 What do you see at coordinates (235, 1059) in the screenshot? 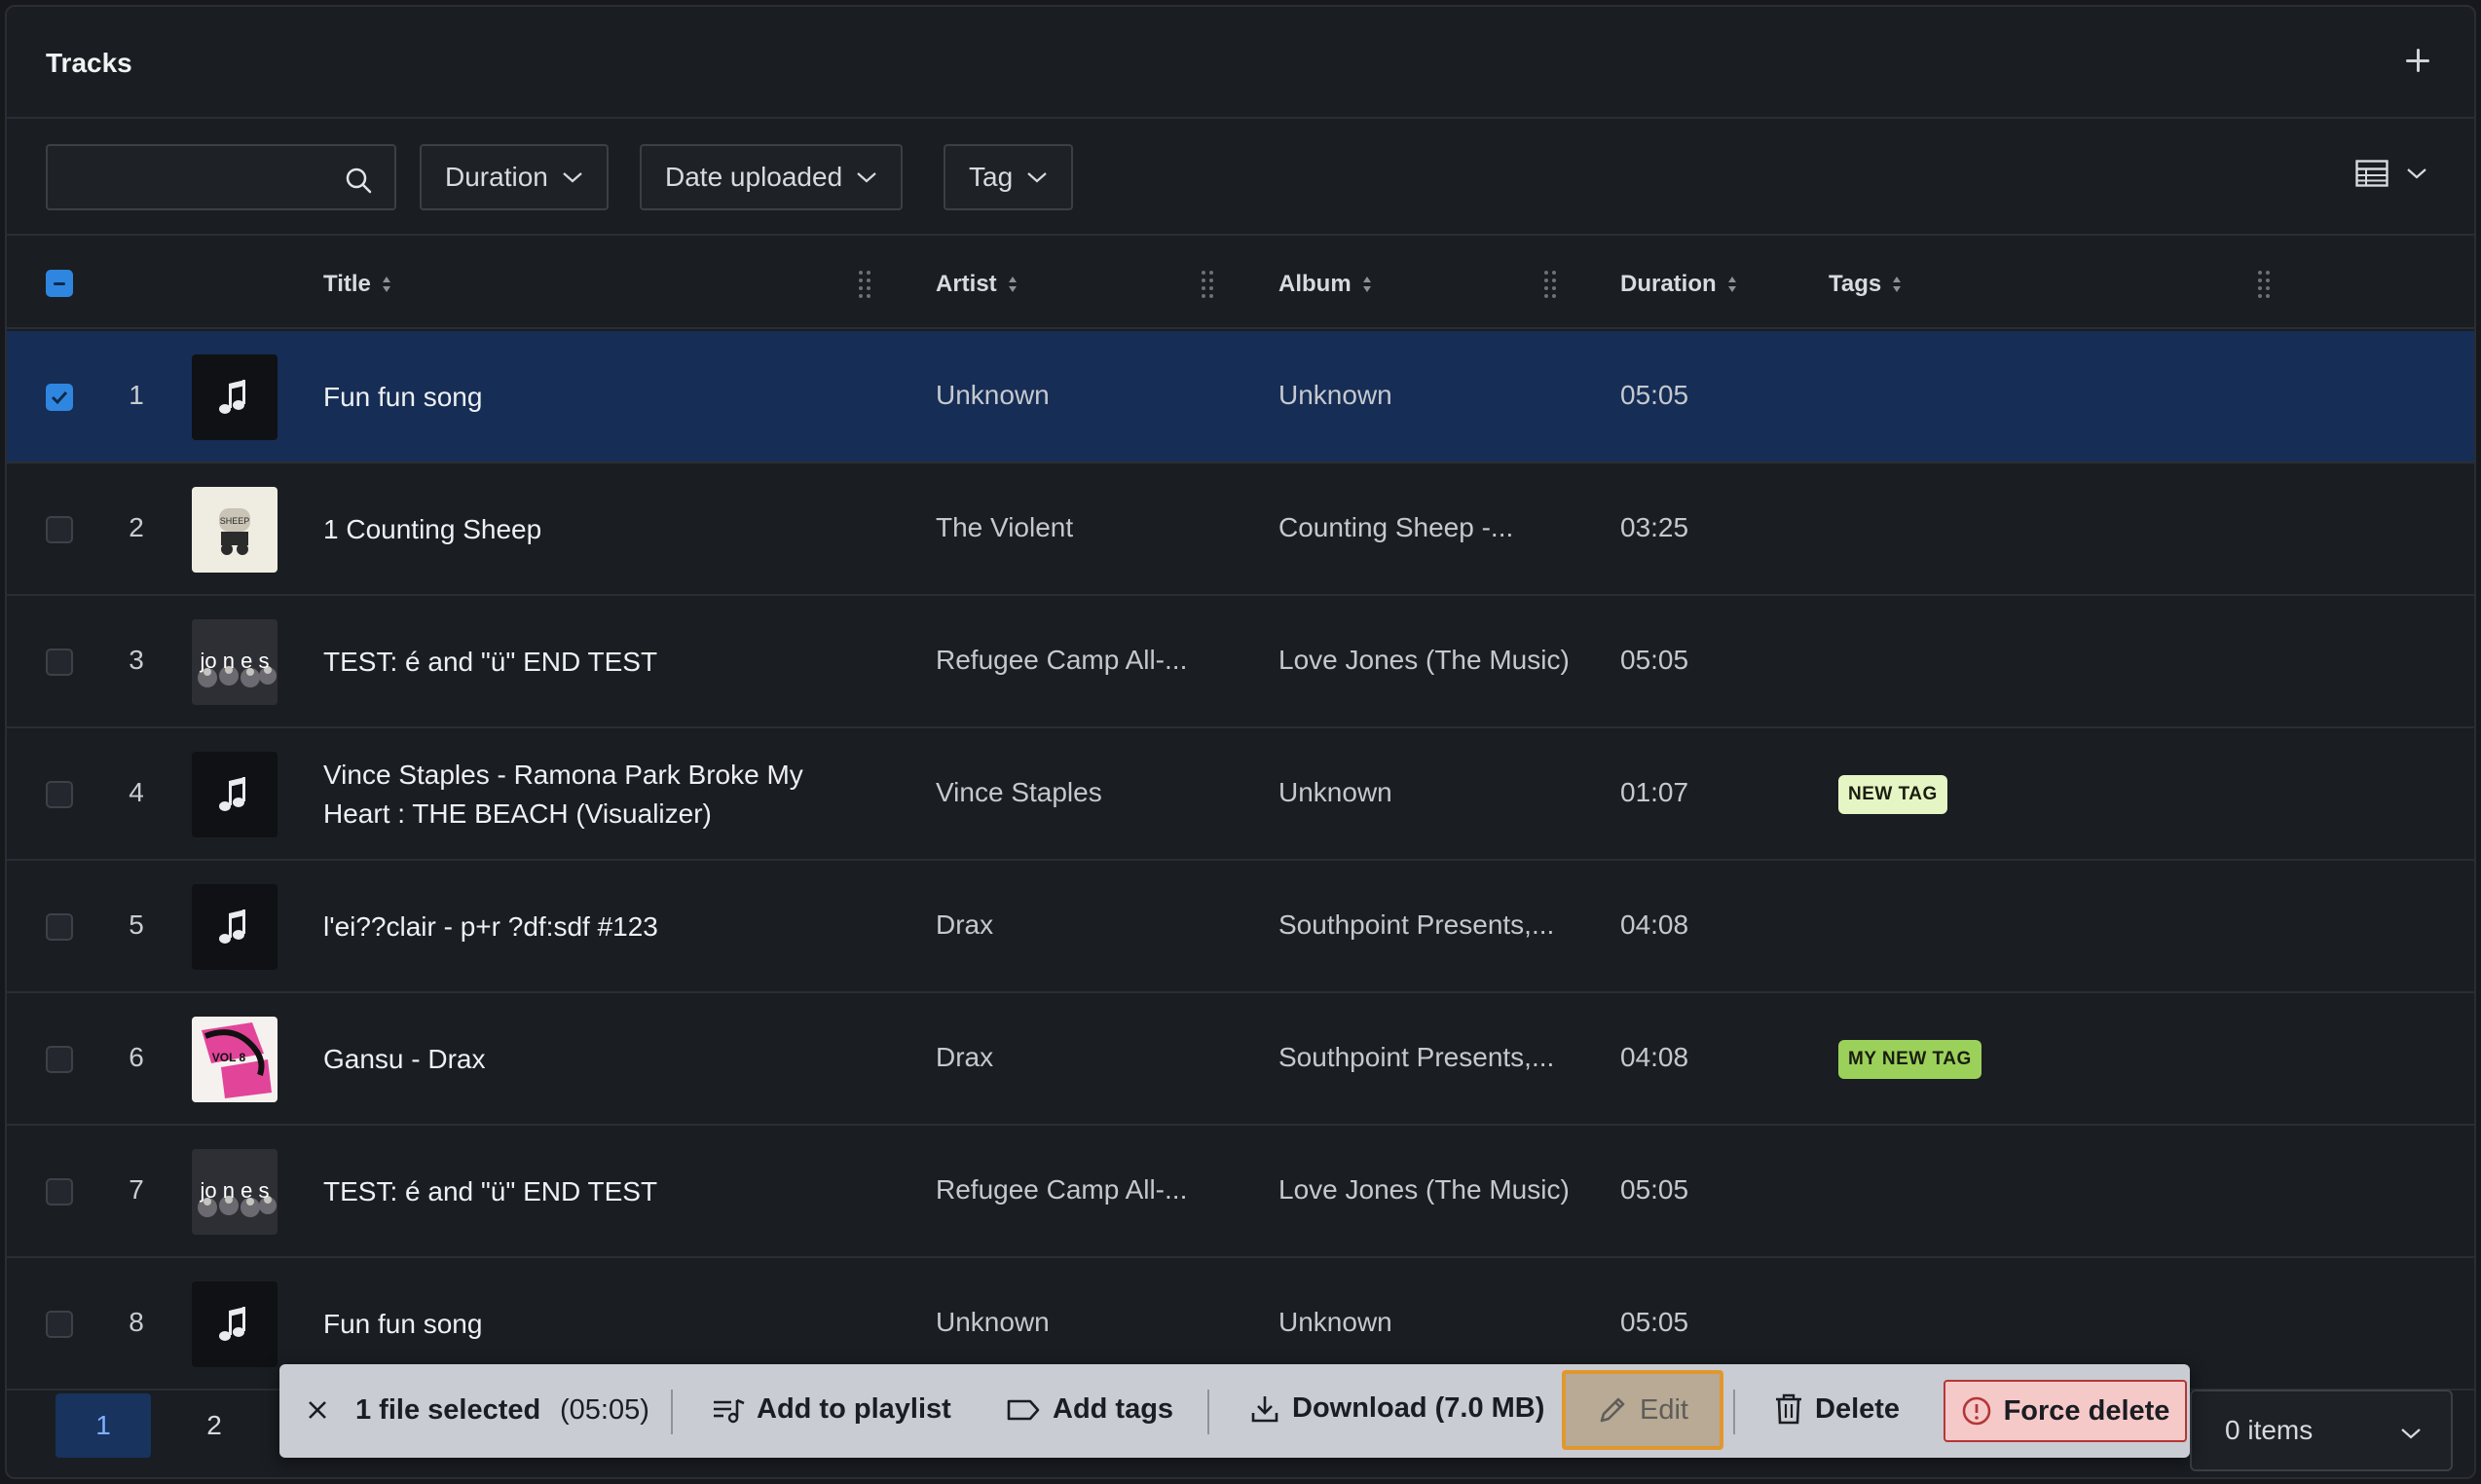
I see `album-artwork: VOL 8` at bounding box center [235, 1059].